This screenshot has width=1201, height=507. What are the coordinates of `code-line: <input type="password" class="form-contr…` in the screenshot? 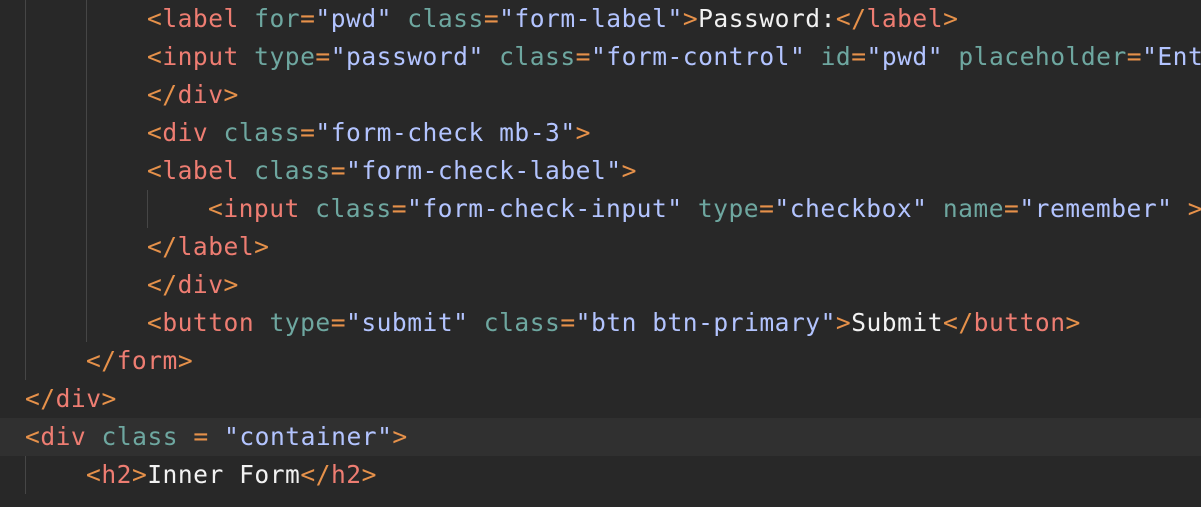 It's located at (600, 57).